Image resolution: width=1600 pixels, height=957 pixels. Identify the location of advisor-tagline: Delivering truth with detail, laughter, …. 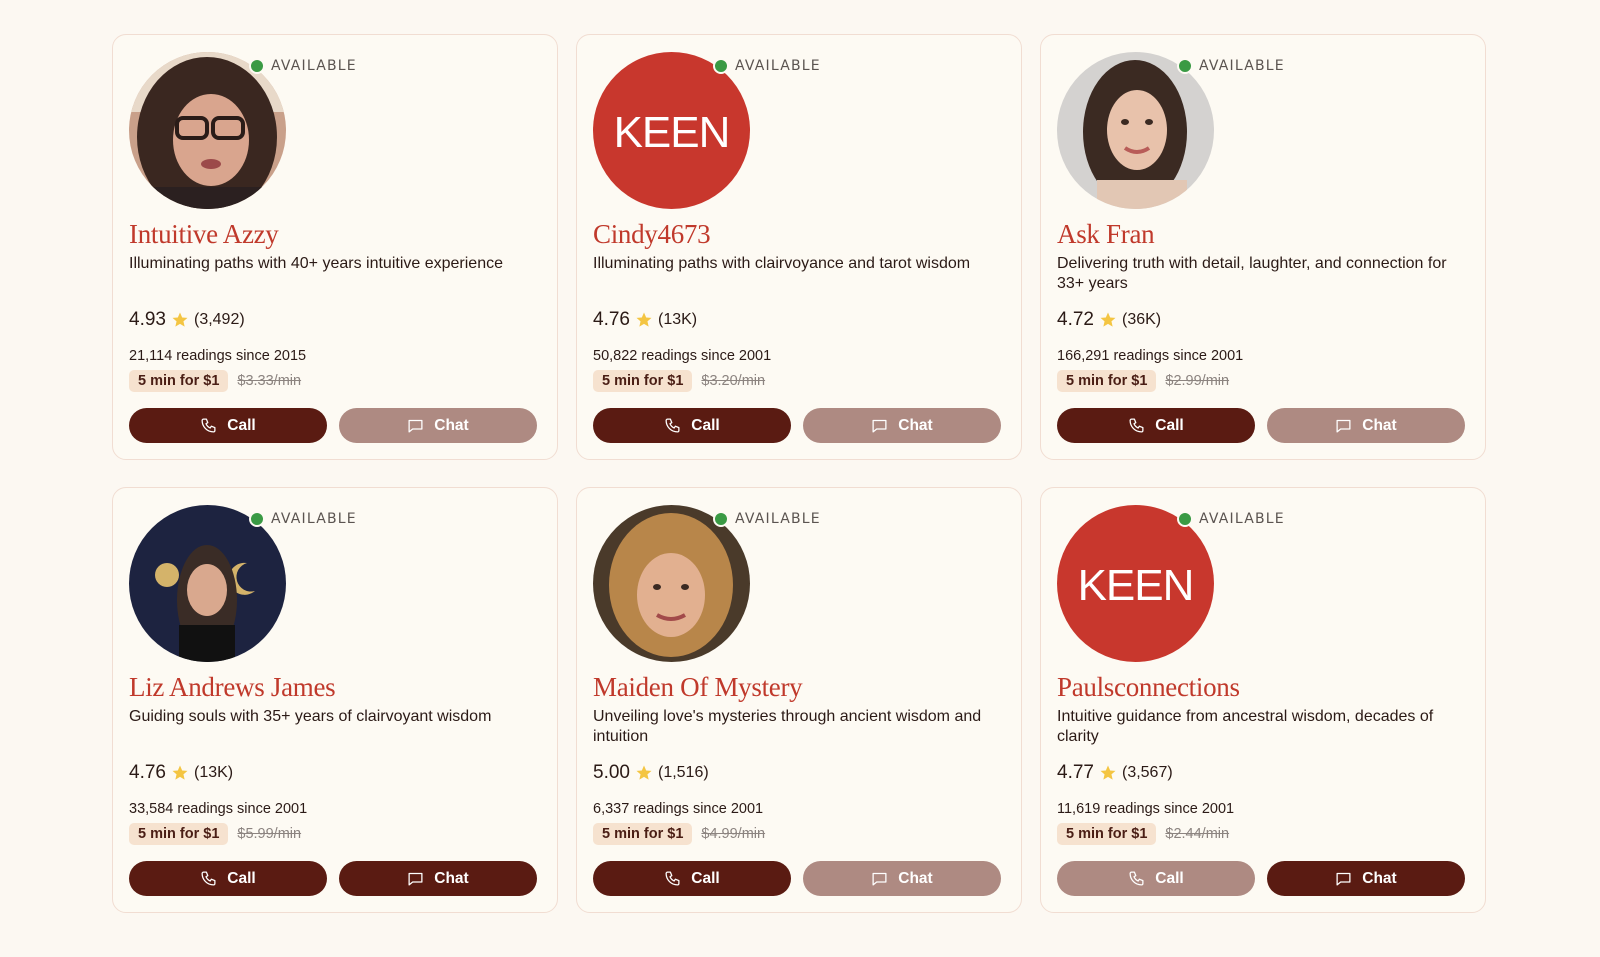
(1252, 273).